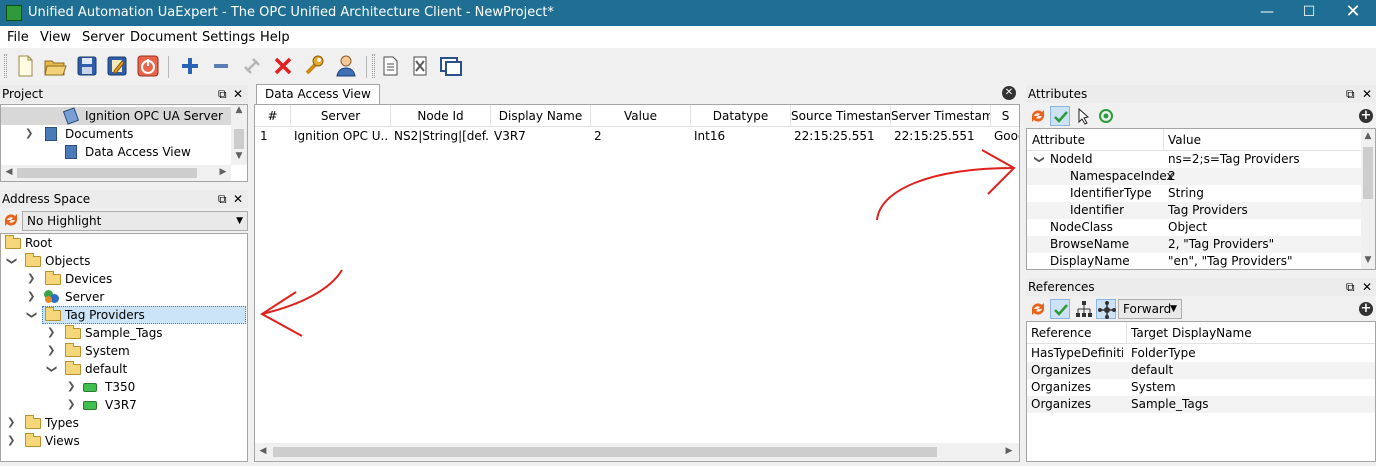 The height and width of the screenshot is (466, 1376). Describe the element at coordinates (221, 66) in the screenshot. I see `remove-server-icon` at that location.